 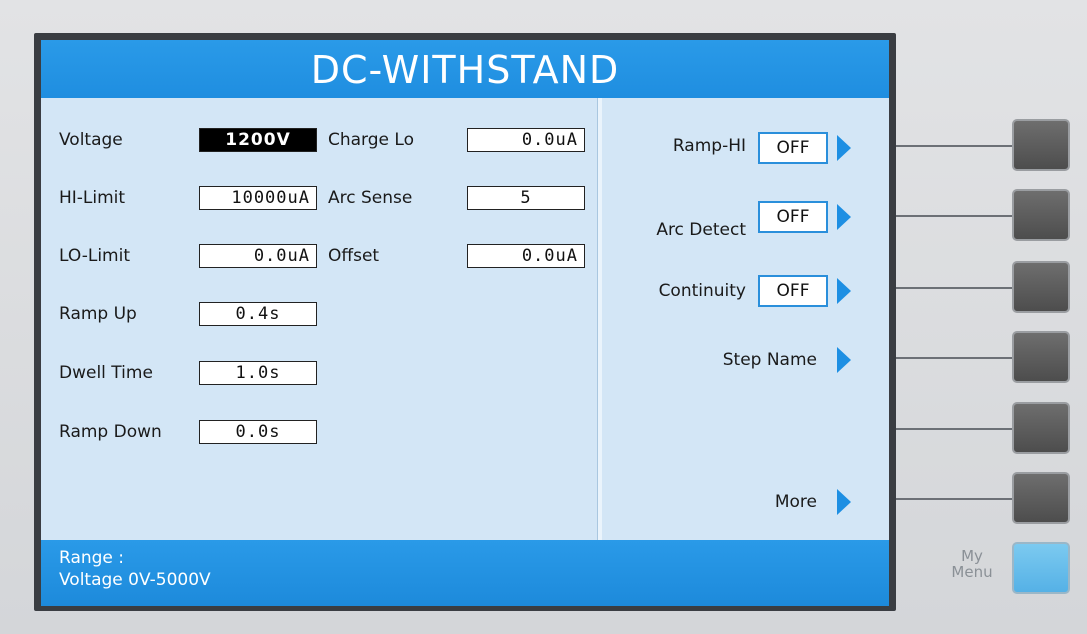 I want to click on my-menu-label-line2: Menu, so click(x=972, y=572).